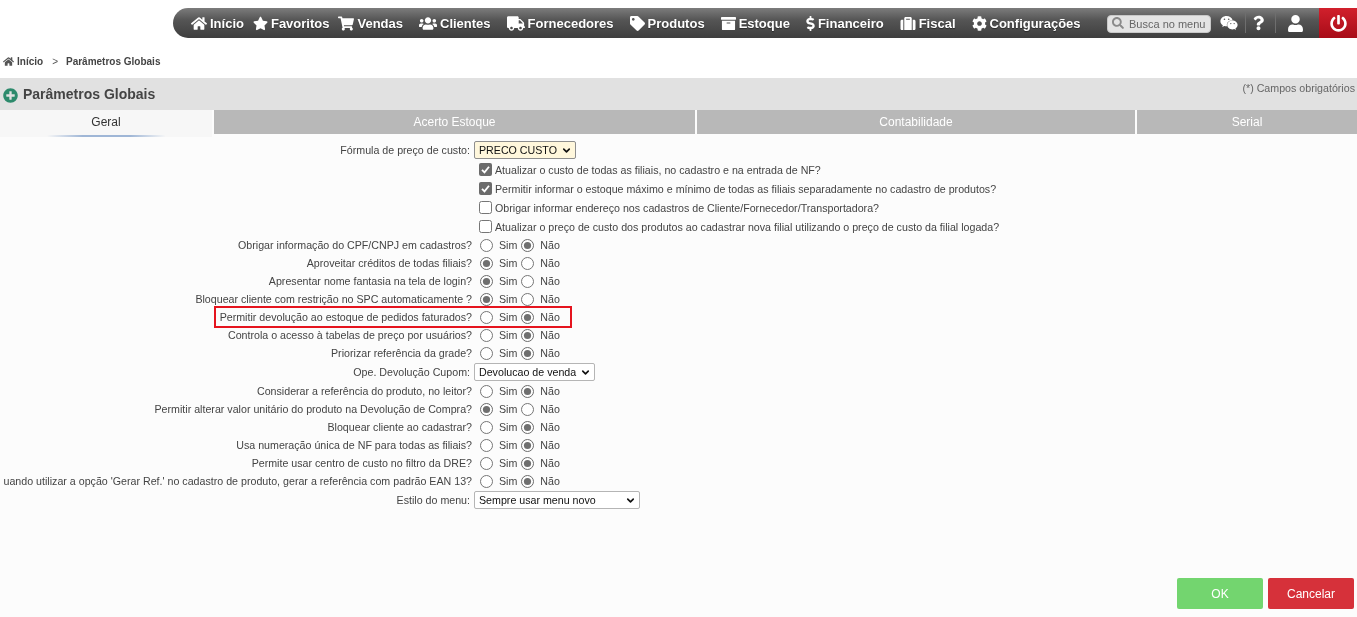 Image resolution: width=1357 pixels, height=617 pixels. I want to click on checkbox-label: Atualizar o custo de todas as filiais, no cadastro e na entrada de NF?, so click(658, 169).